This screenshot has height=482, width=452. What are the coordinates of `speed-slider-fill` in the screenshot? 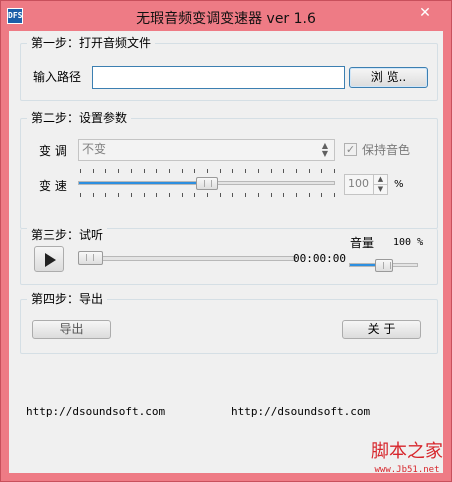 It's located at (142, 183).